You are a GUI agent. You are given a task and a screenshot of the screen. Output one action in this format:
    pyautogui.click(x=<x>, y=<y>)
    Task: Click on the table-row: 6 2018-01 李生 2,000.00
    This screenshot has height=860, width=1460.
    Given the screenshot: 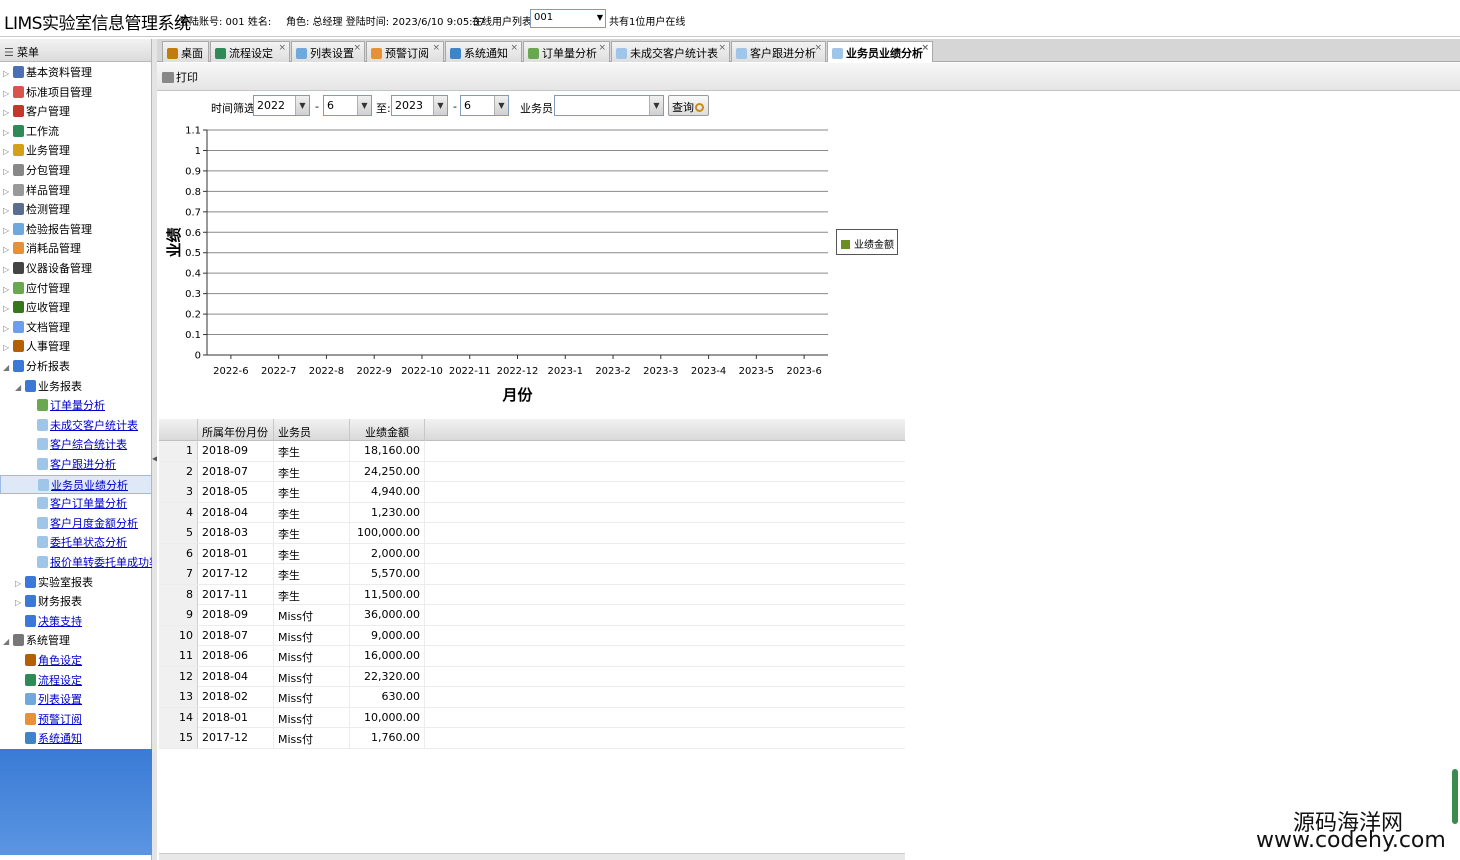 What is the action you would take?
    pyautogui.click(x=532, y=553)
    